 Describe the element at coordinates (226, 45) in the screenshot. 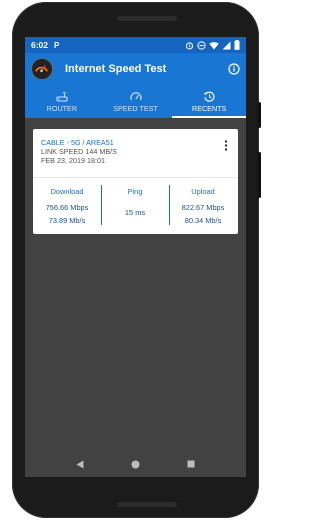

I see `signal-icon` at that location.